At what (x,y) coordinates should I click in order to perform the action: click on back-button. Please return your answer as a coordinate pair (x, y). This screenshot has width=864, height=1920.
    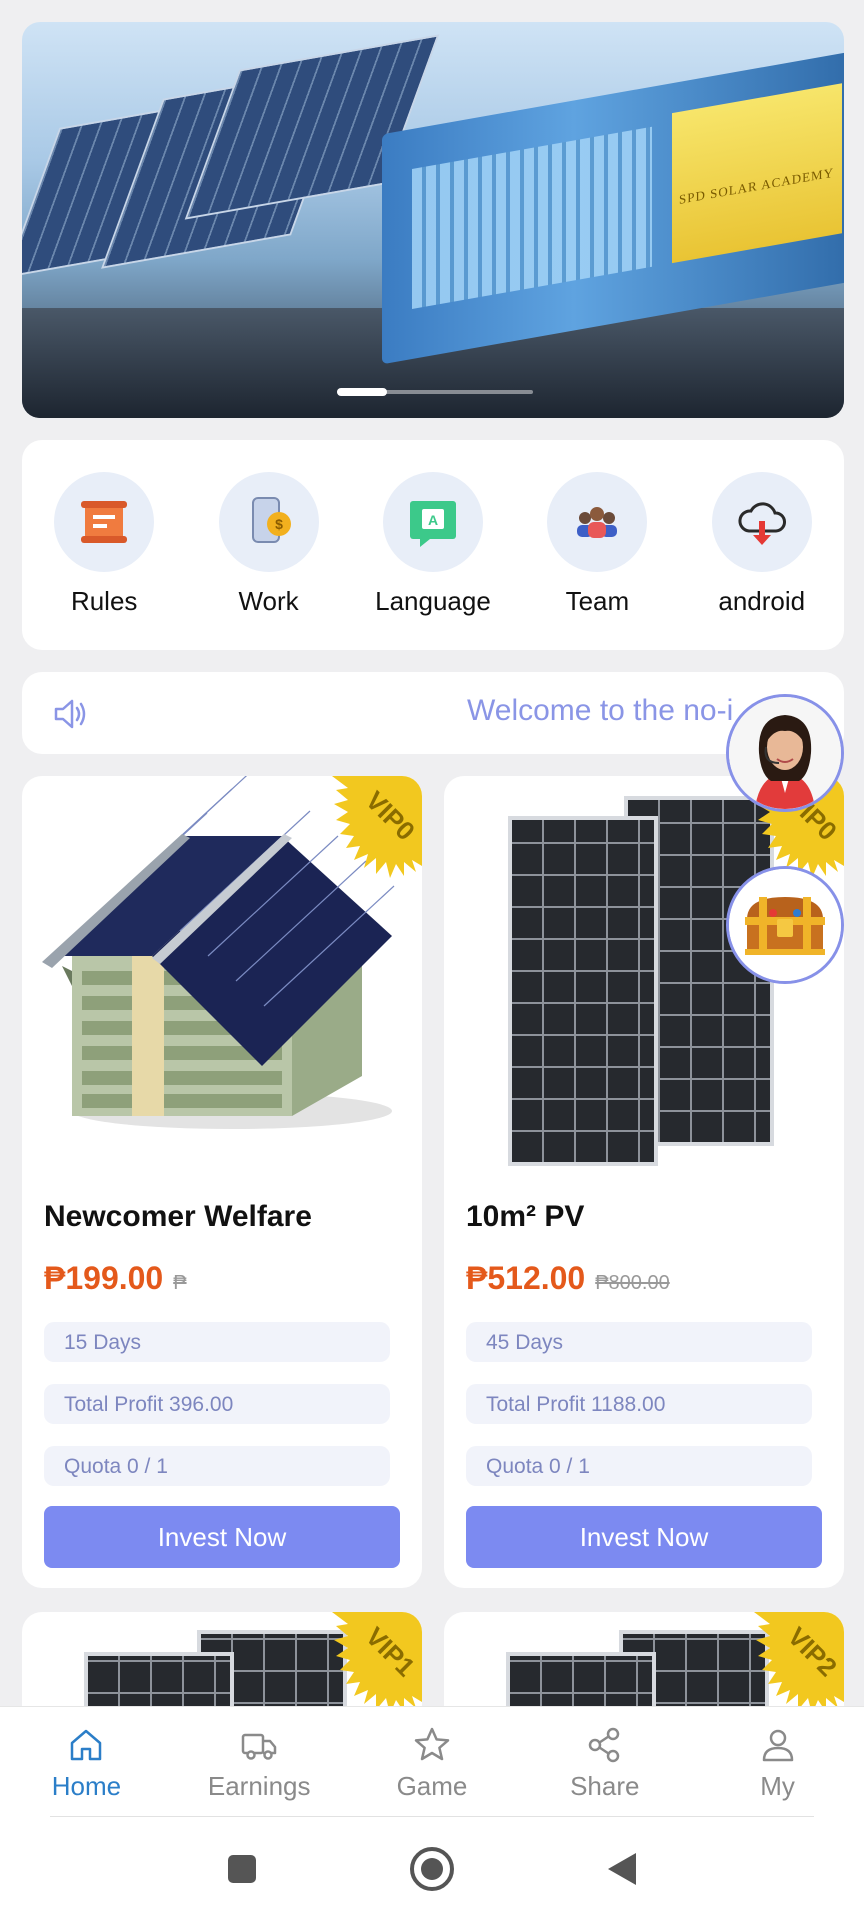
    Looking at the image, I should click on (622, 1869).